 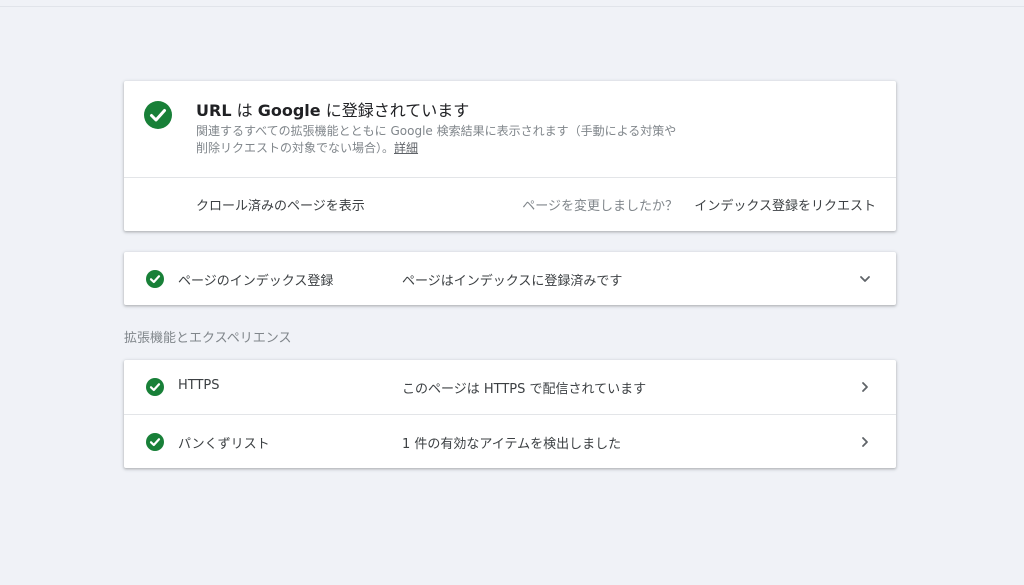 What do you see at coordinates (785, 204) in the screenshot?
I see `request-indexing-button: インデックス登録をリクエスト` at bounding box center [785, 204].